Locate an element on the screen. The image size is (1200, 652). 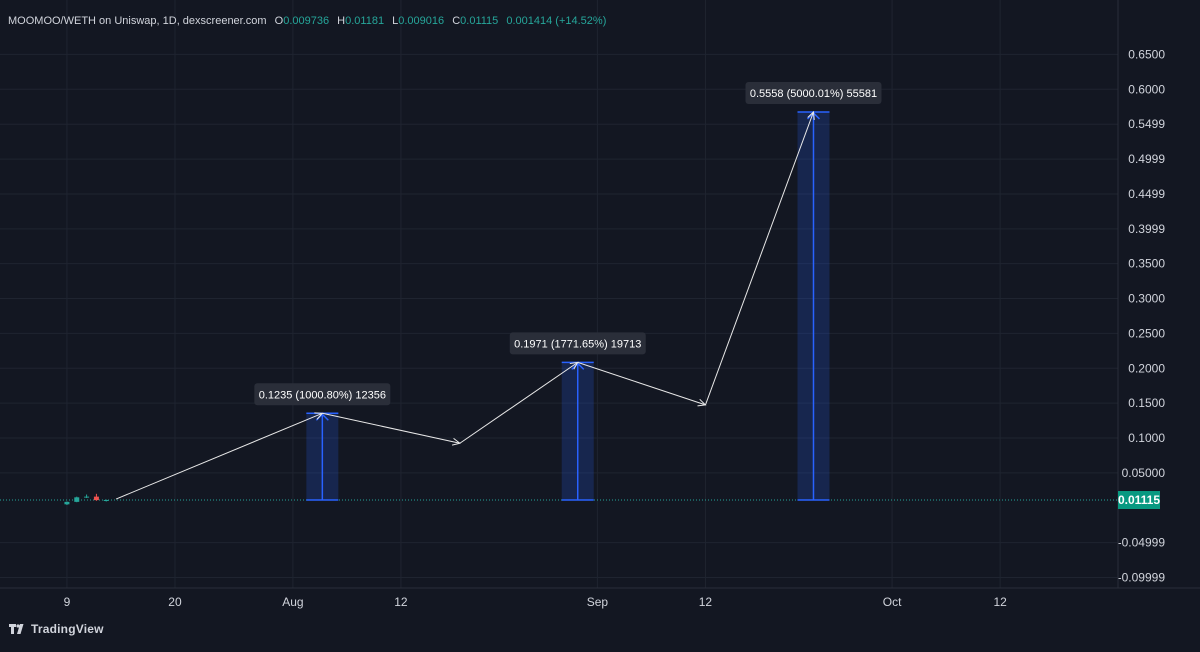
measure-label-text: 0.1235 (1000.80%) 12356 is located at coordinates (322, 395).